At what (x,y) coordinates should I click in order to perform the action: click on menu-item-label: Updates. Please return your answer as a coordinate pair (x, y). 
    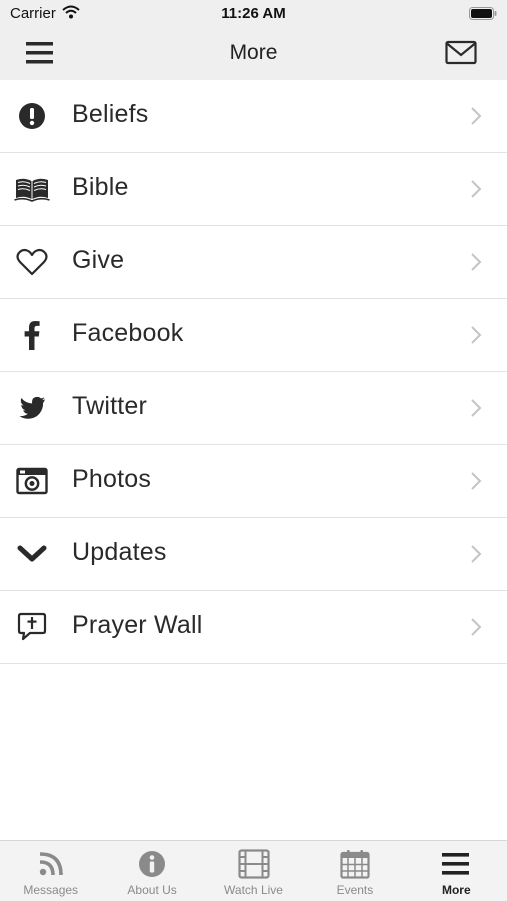
    Looking at the image, I should click on (119, 552).